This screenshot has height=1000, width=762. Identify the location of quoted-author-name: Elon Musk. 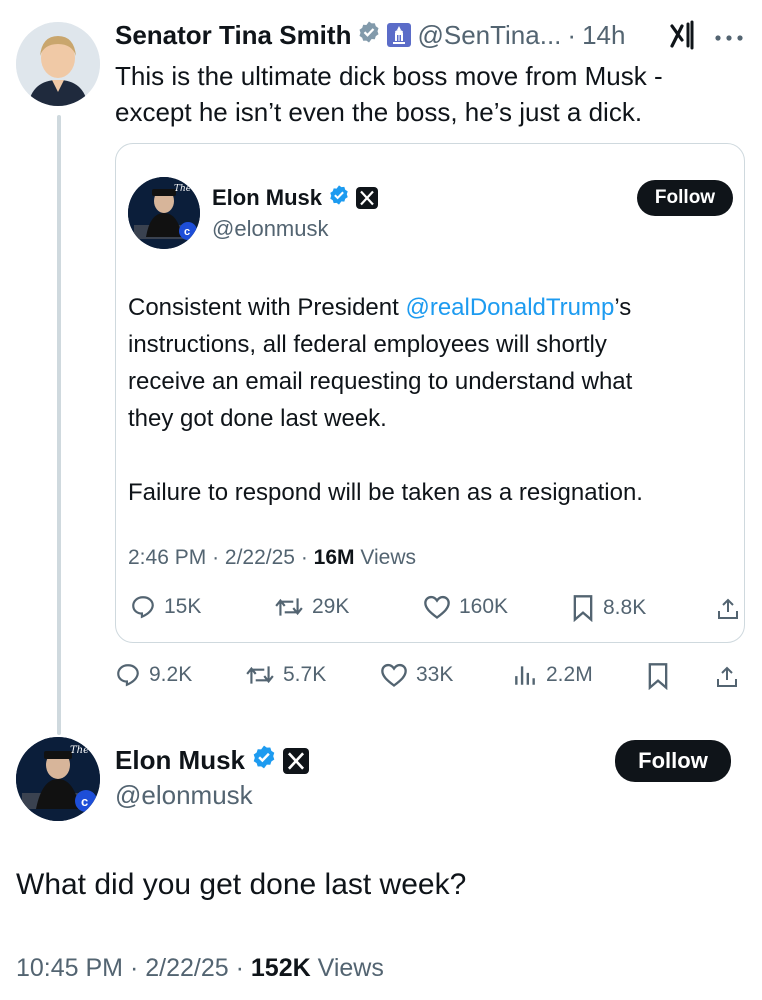
(267, 198).